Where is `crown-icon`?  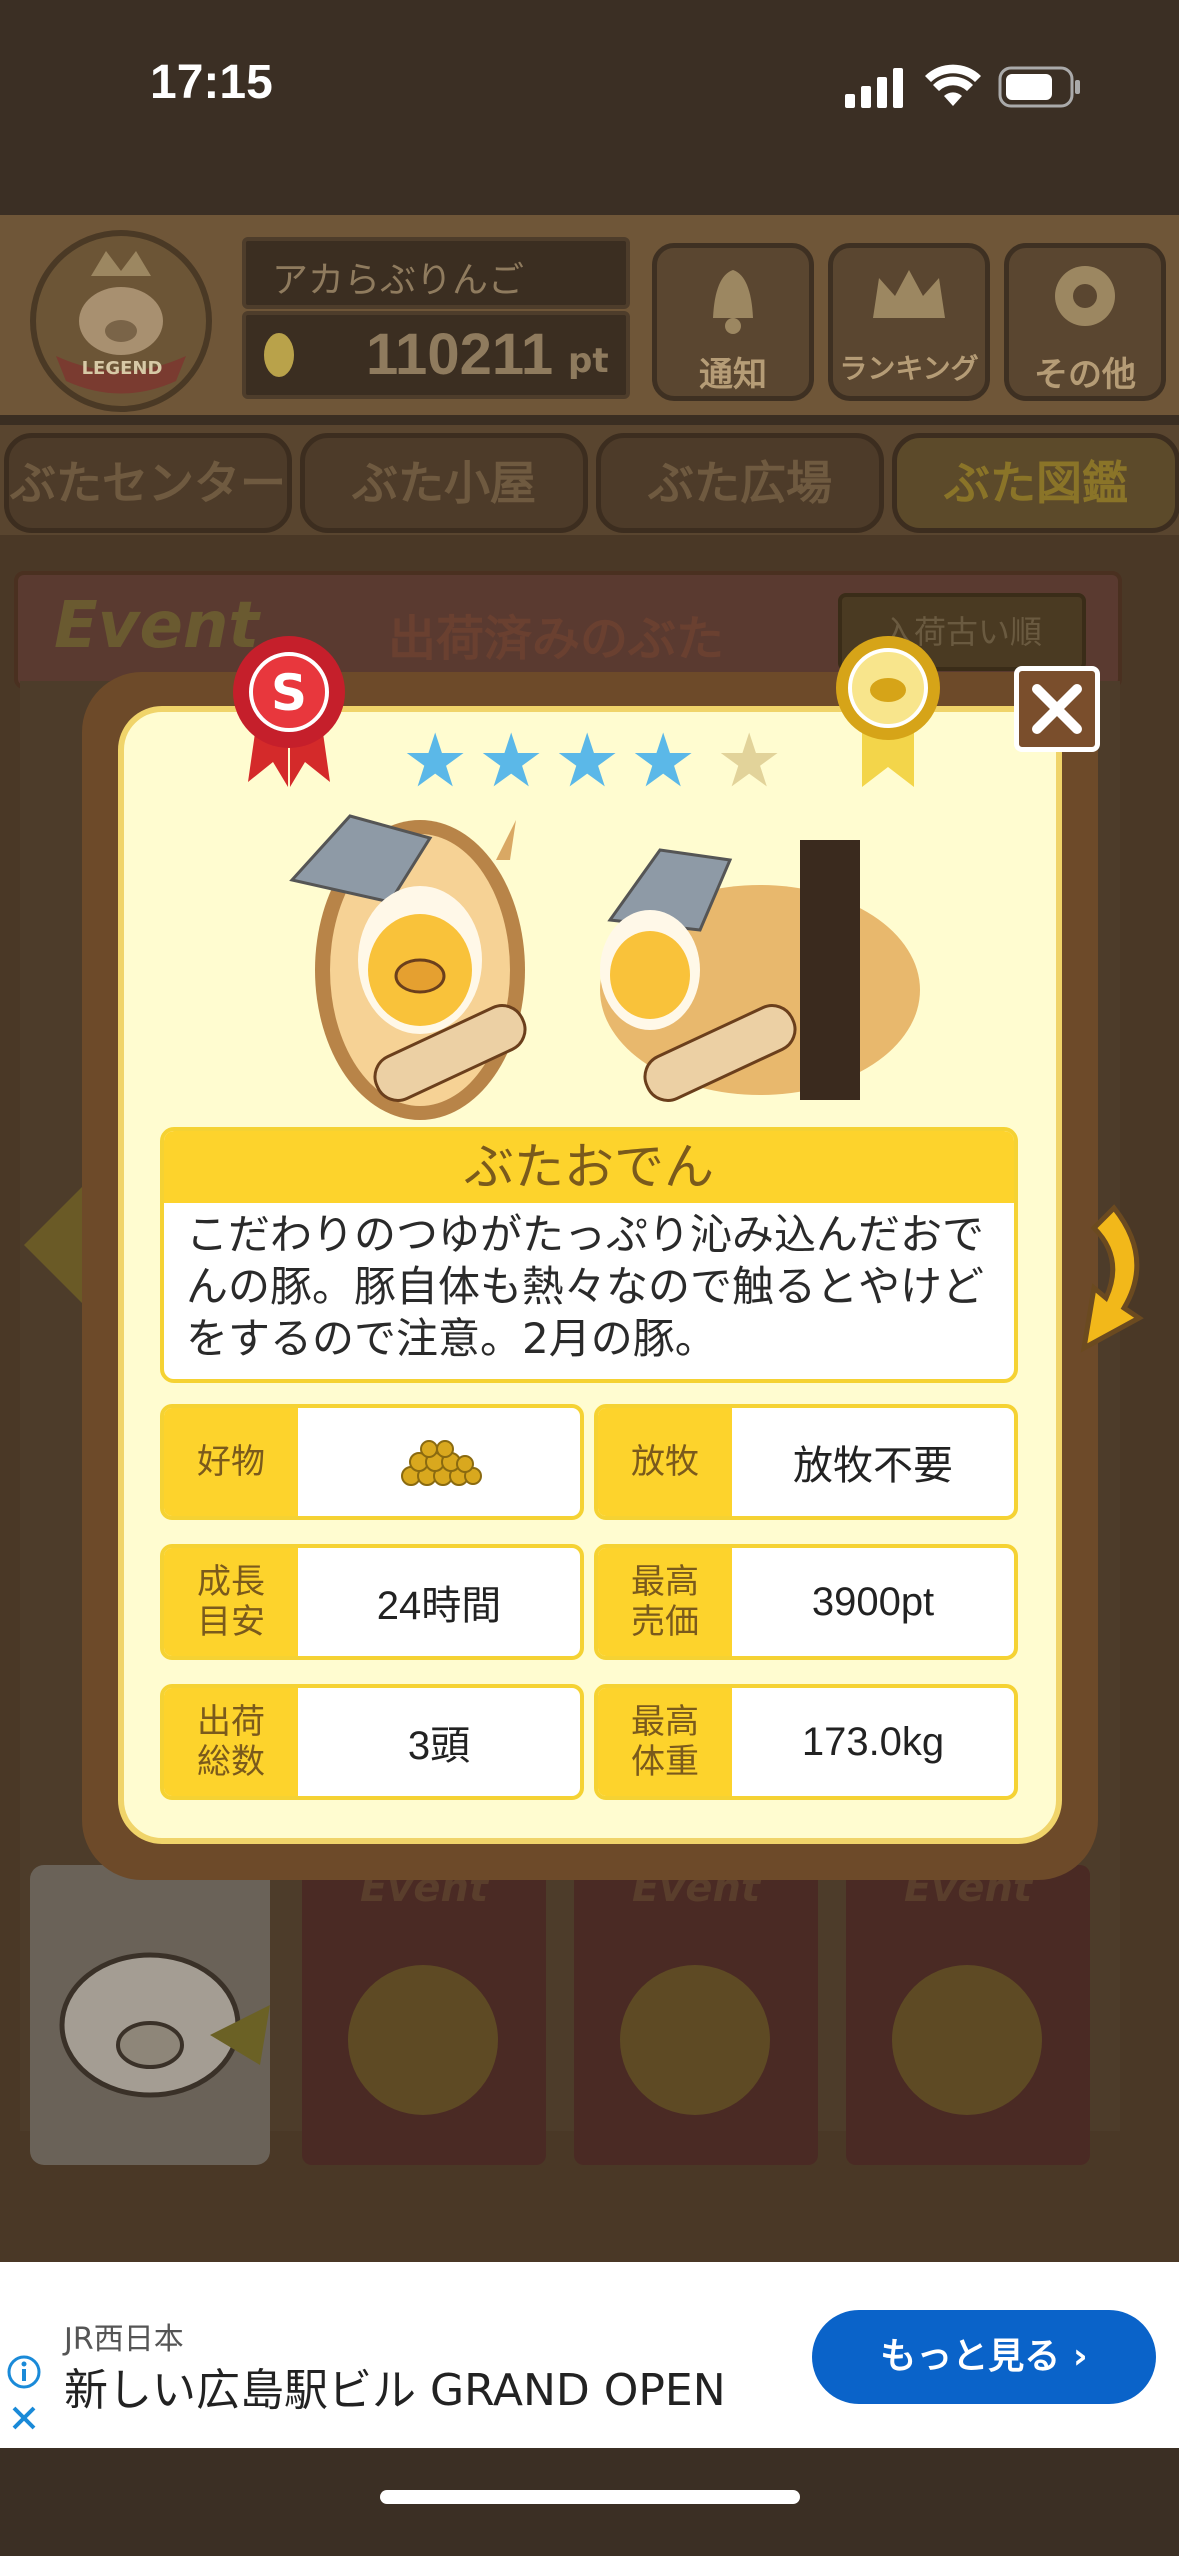
crown-icon is located at coordinates (909, 294).